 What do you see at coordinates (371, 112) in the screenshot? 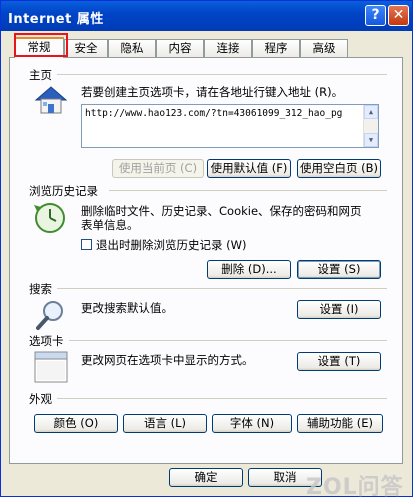
I see `scroll-up-arrow-icon: ▲` at bounding box center [371, 112].